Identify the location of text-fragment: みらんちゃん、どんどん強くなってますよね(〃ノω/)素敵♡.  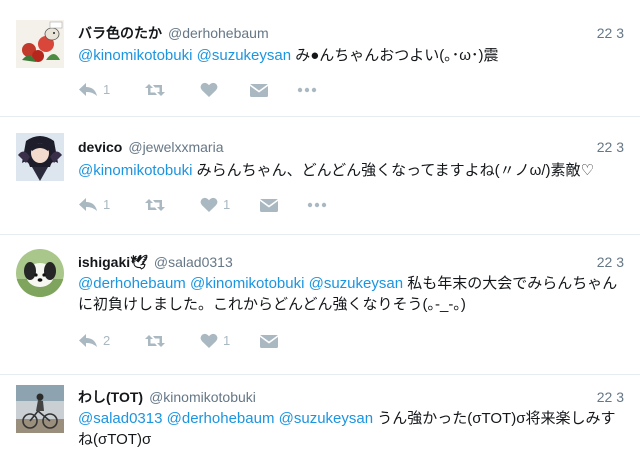
(393, 170).